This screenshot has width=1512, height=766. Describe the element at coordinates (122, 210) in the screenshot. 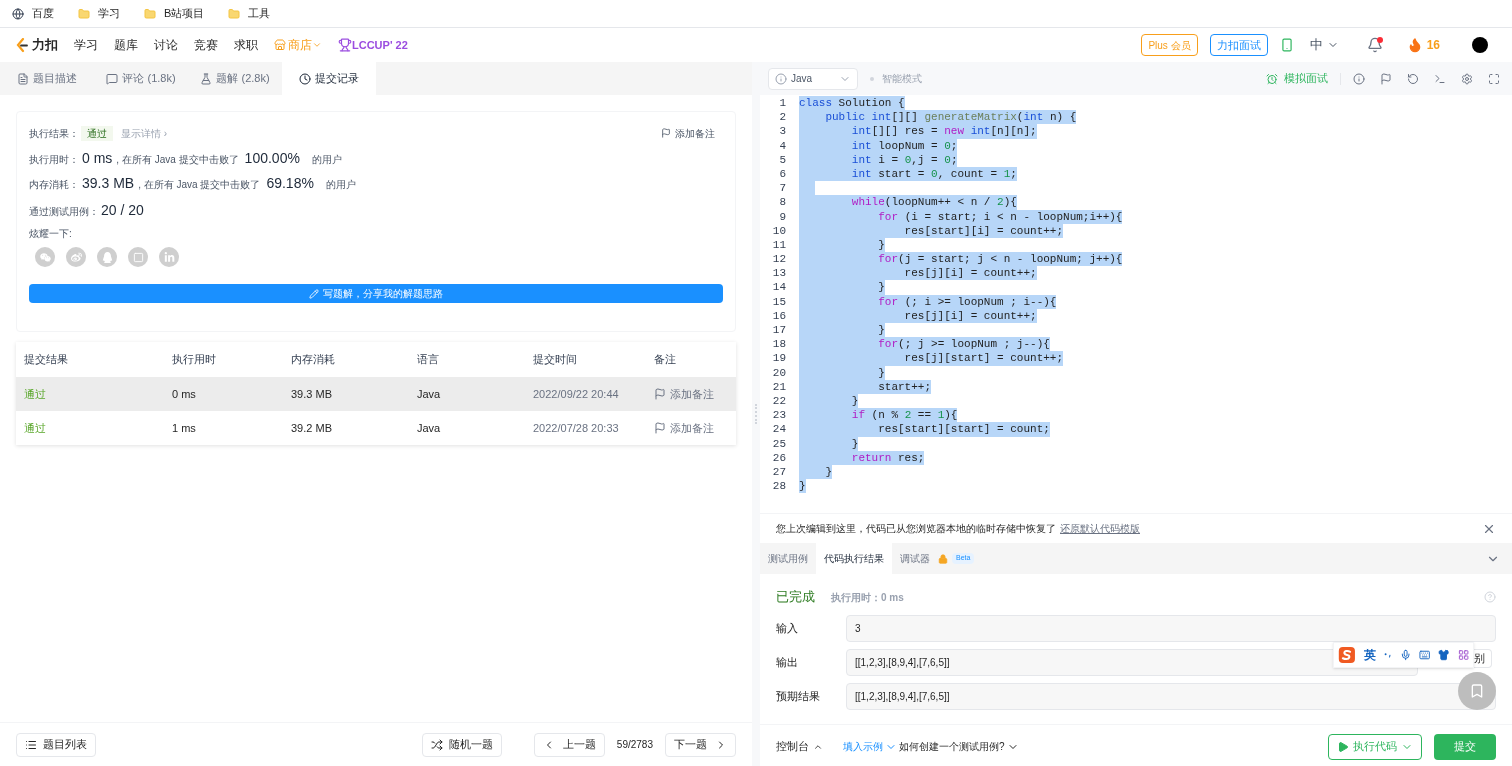

I see `test-count: 20 / 20` at that location.